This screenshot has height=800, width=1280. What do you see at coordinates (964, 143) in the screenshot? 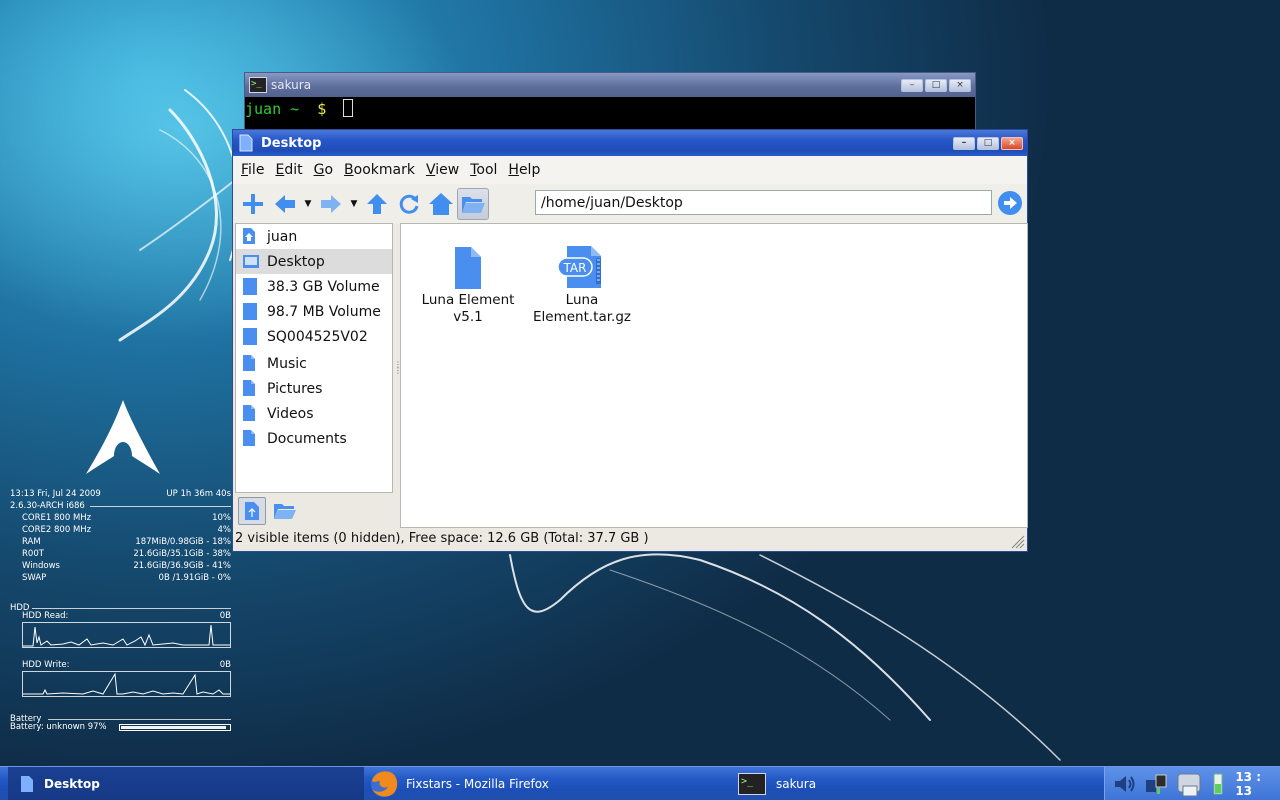
I see `minimize-button: –` at bounding box center [964, 143].